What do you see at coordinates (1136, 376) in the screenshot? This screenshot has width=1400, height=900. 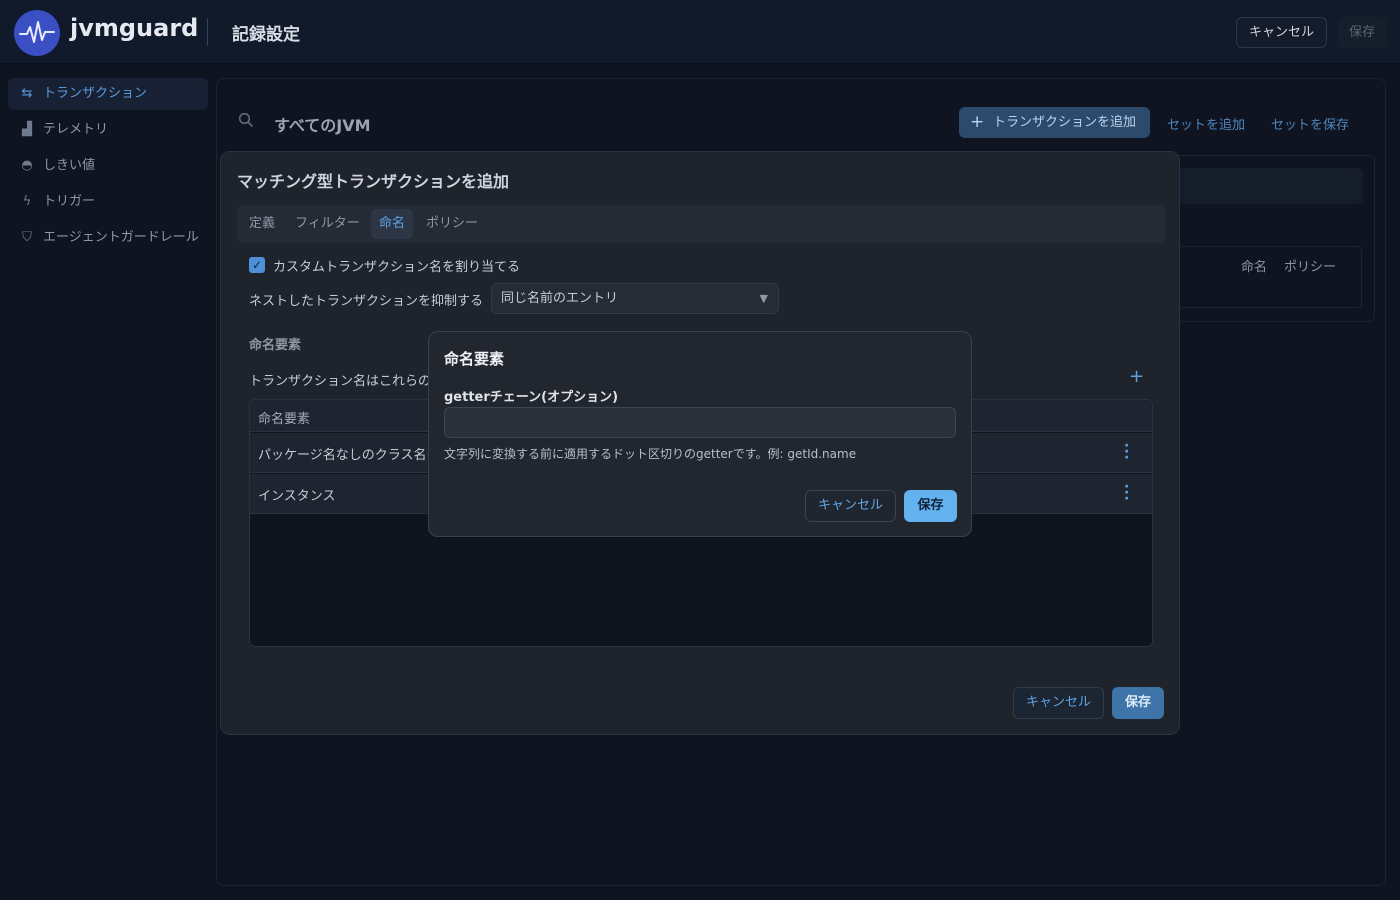 I see `add-naming-element-button: +` at bounding box center [1136, 376].